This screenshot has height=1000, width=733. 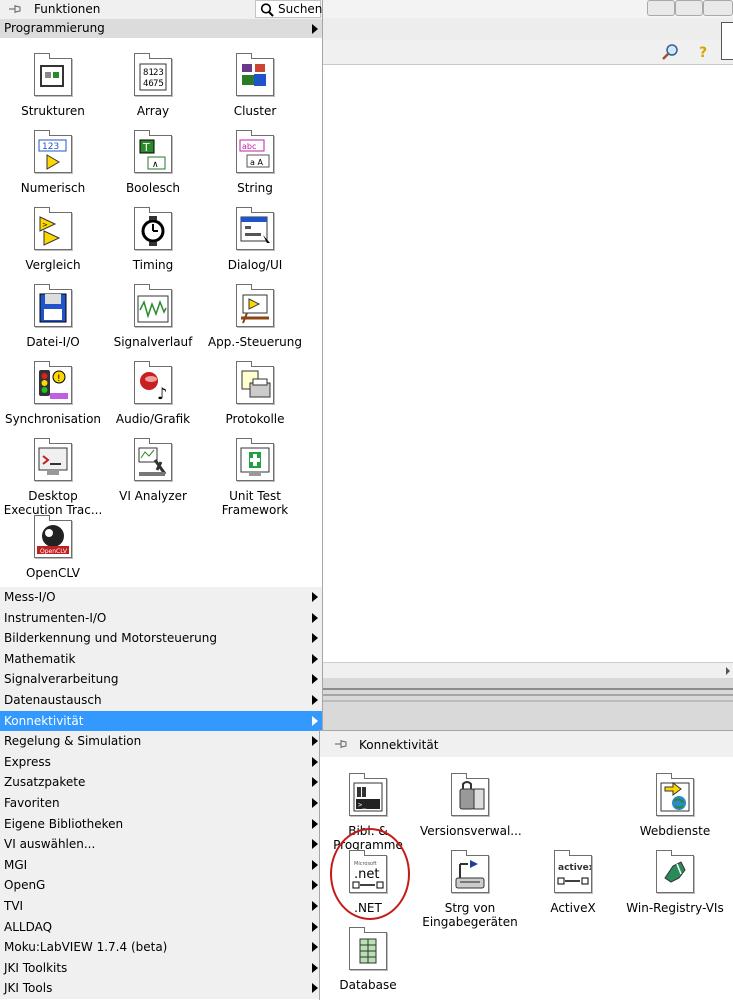 What do you see at coordinates (161, 803) in the screenshot?
I see `palette-category-row: Favoriten` at bounding box center [161, 803].